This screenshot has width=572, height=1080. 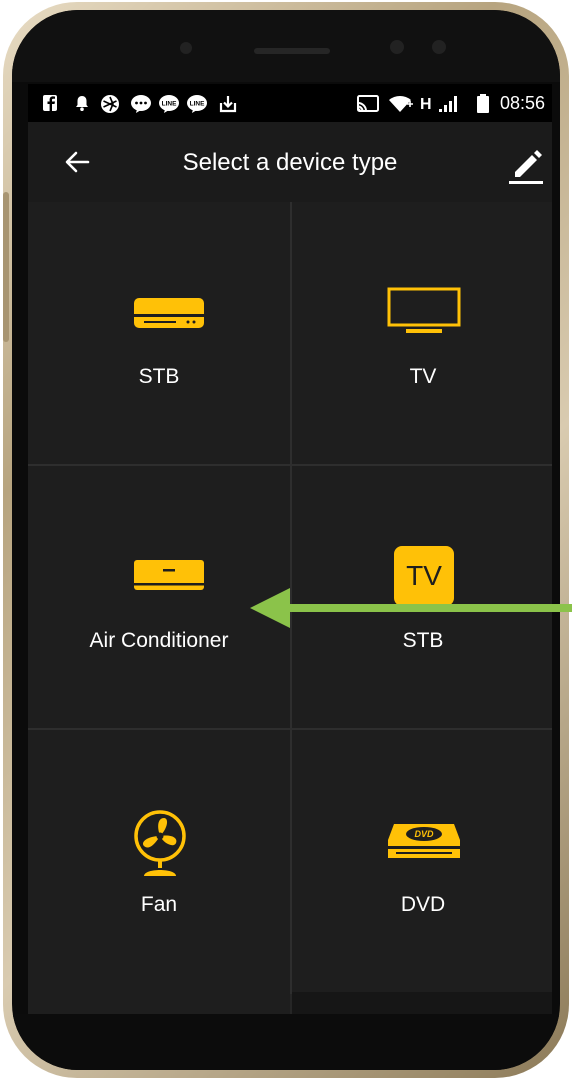 I want to click on volume-button, so click(x=6, y=267).